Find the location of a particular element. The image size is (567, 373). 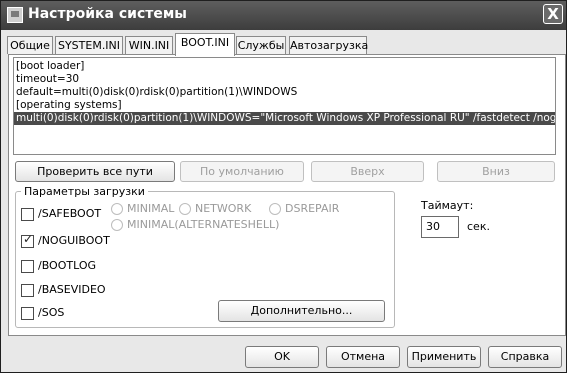

timeout-unit-label: сек. is located at coordinates (478, 226).